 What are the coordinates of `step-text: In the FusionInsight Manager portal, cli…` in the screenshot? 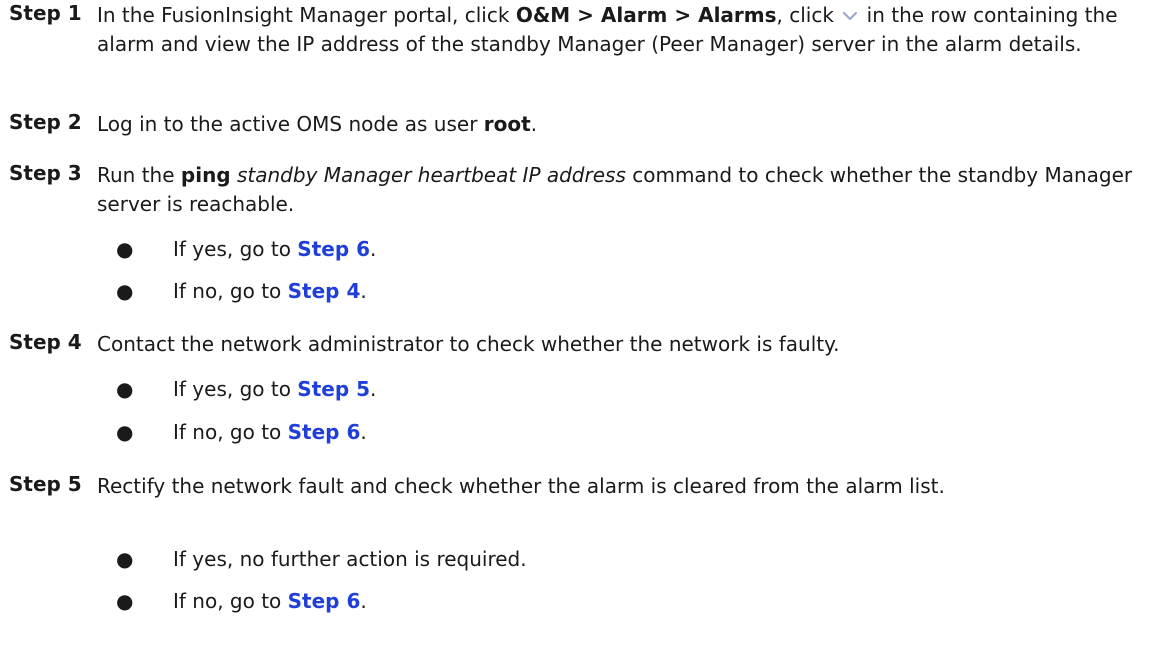 It's located at (306, 15).